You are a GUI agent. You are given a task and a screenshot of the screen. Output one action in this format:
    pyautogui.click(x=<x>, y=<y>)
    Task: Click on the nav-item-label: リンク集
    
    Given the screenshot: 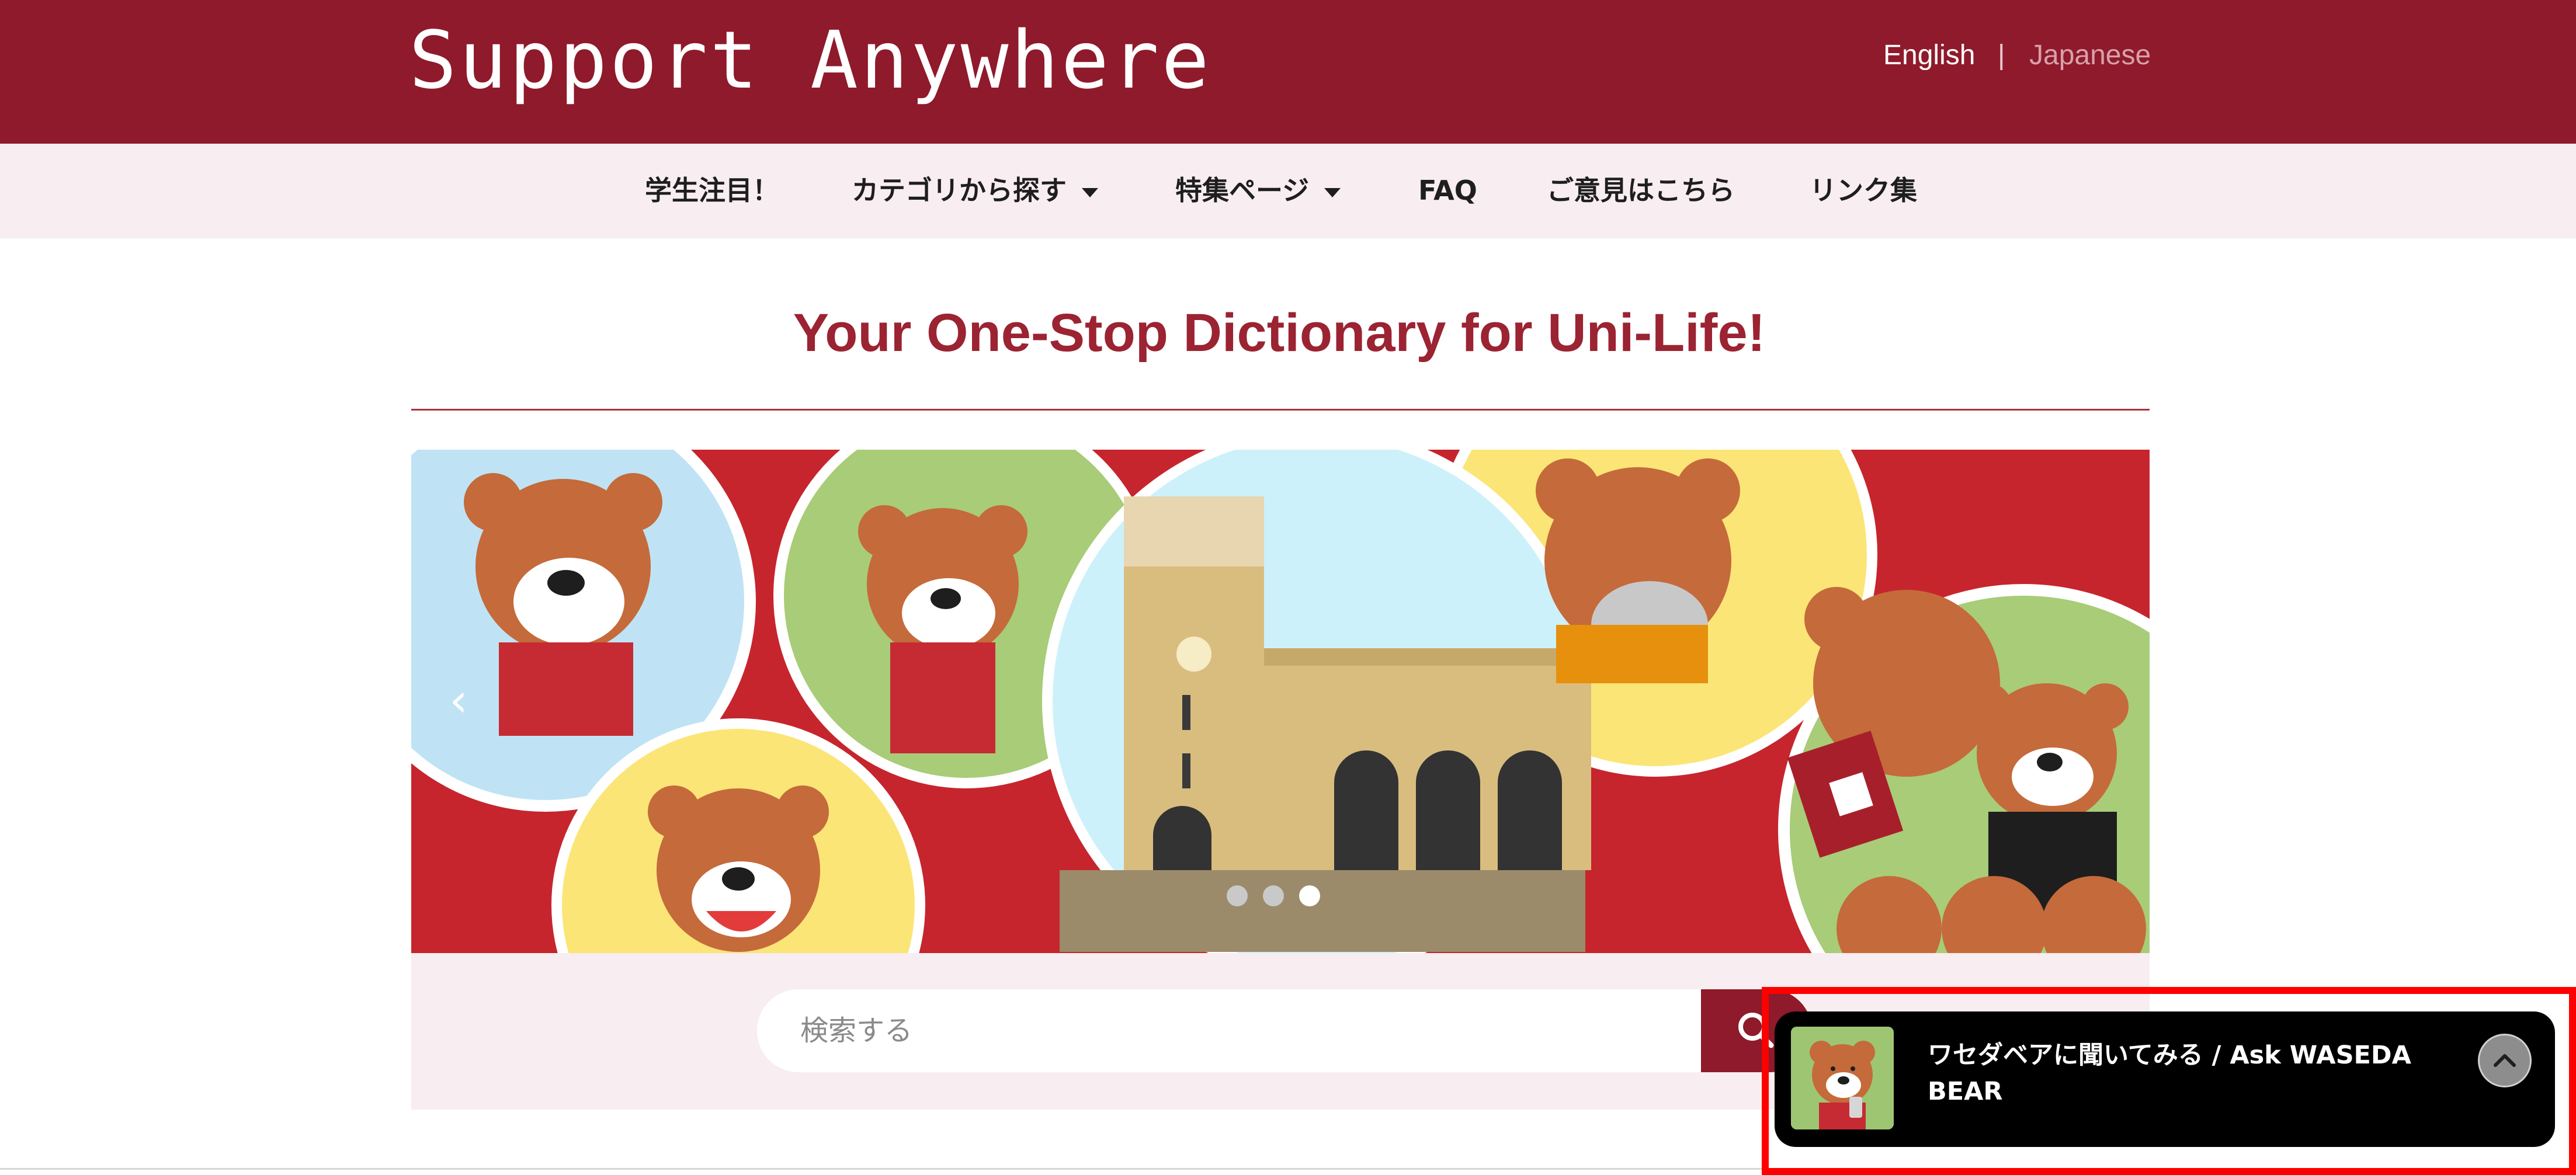 What is the action you would take?
    pyautogui.click(x=1863, y=190)
    